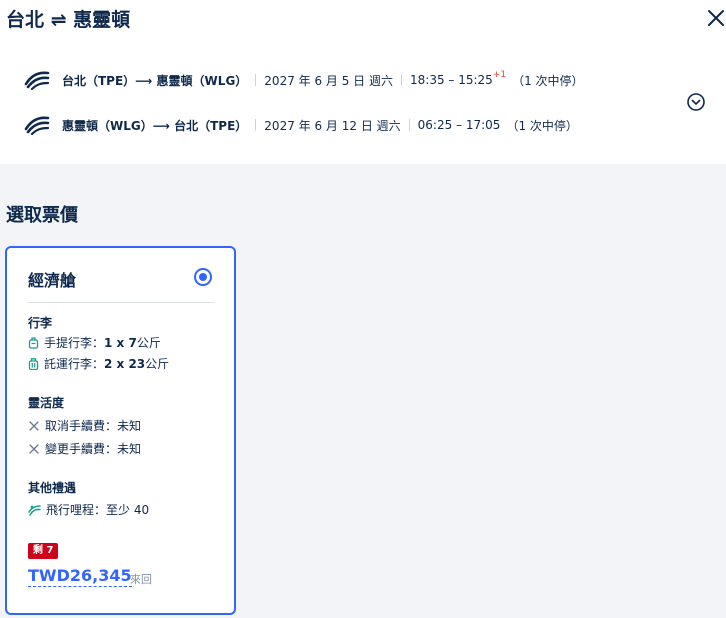  What do you see at coordinates (332, 125) in the screenshot?
I see `segment-date: 2027 年 6 月 12 日 週六` at bounding box center [332, 125].